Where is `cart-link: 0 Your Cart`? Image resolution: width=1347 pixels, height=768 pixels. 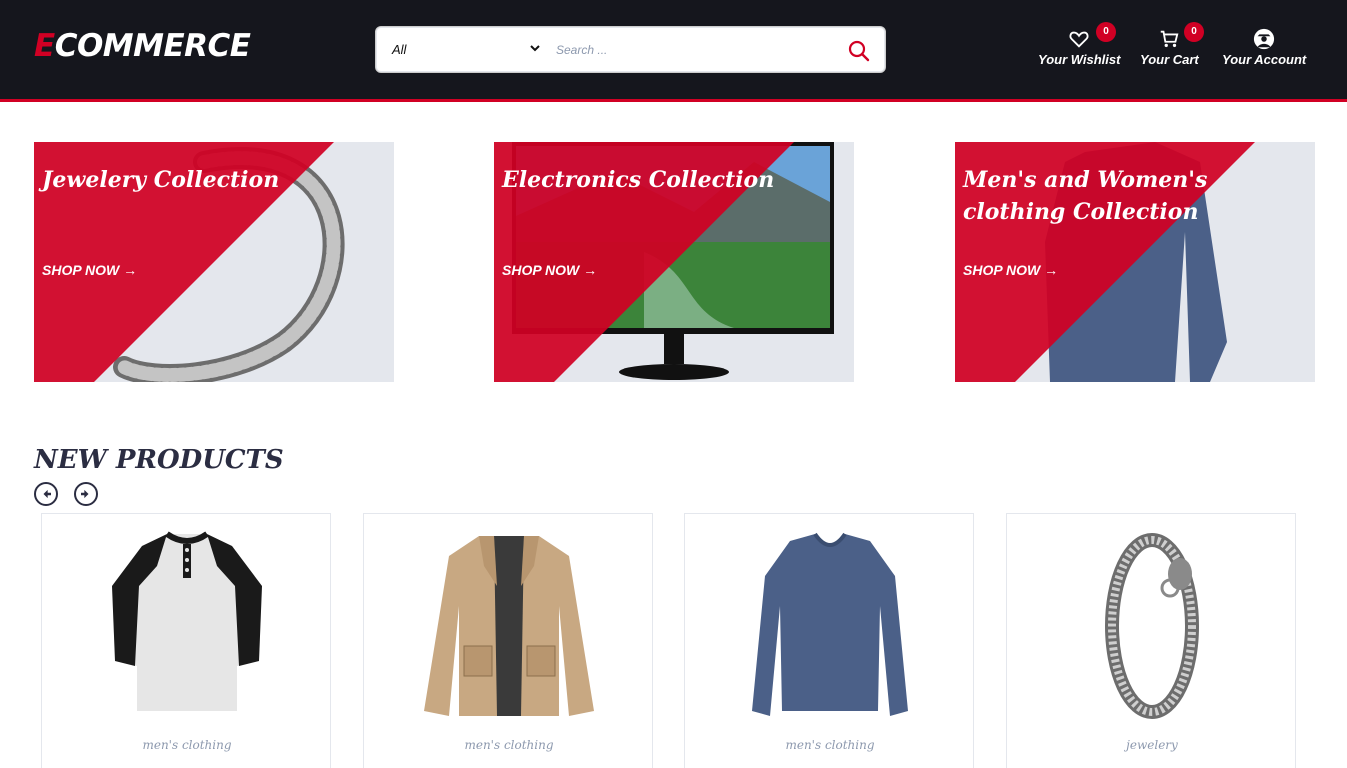
cart-link: 0 Your Cart is located at coordinates (1172, 44).